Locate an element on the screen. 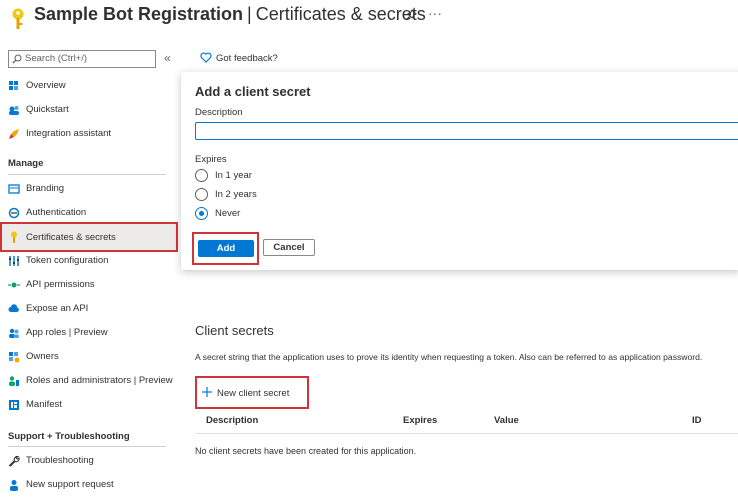 This screenshot has width=738, height=497. owners-icon is located at coordinates (14, 357).